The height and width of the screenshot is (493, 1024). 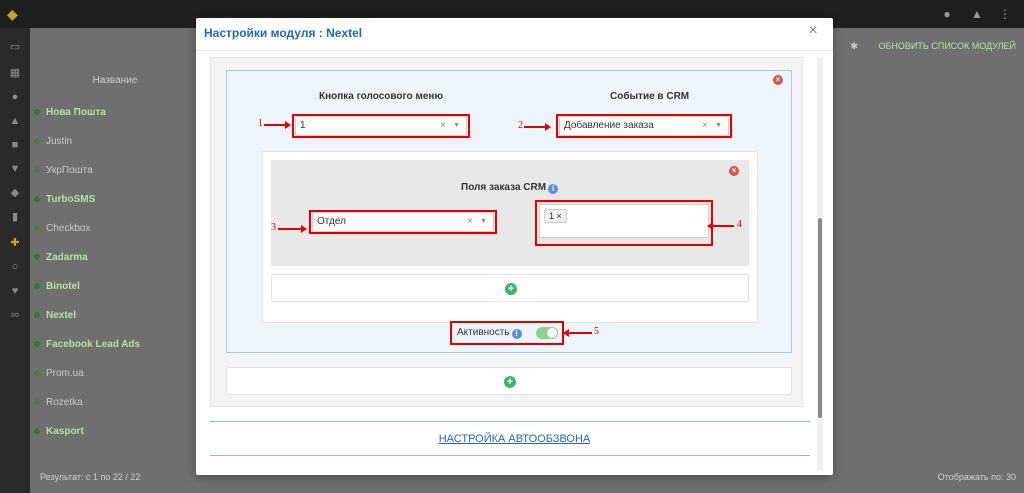 I want to click on bg-per-page: Отображать по: 30, so click(x=977, y=477).